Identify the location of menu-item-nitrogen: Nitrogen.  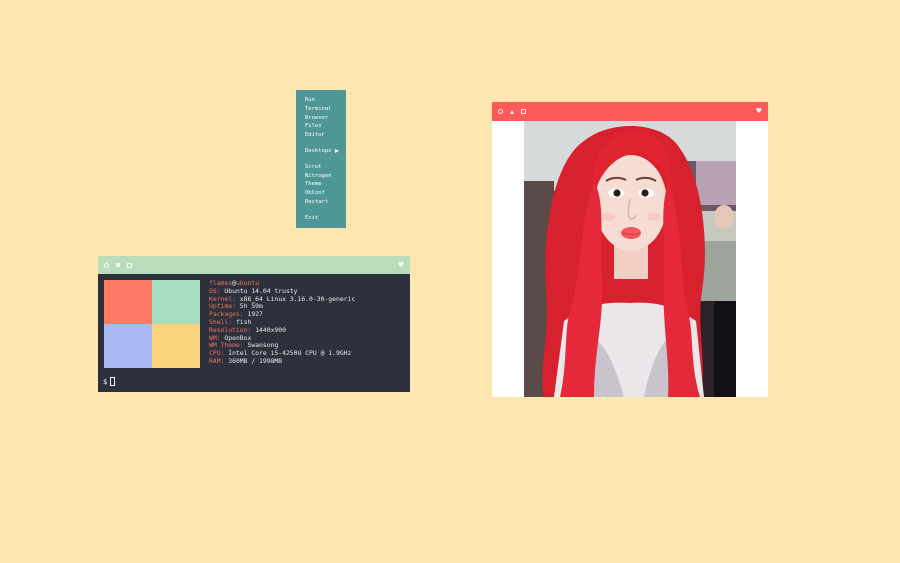
(321, 176).